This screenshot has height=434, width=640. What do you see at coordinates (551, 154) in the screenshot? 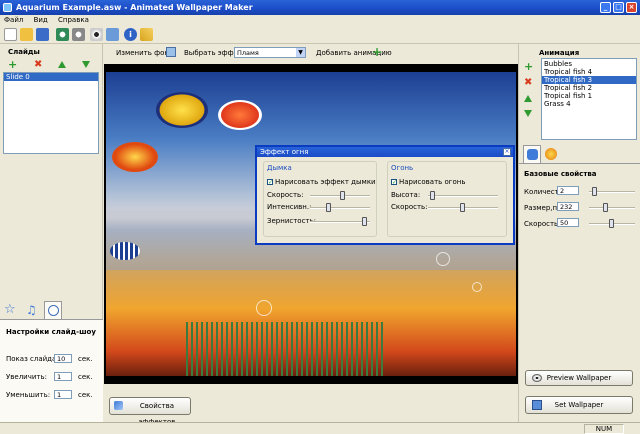
I see `palette-tab-icon` at bounding box center [551, 154].